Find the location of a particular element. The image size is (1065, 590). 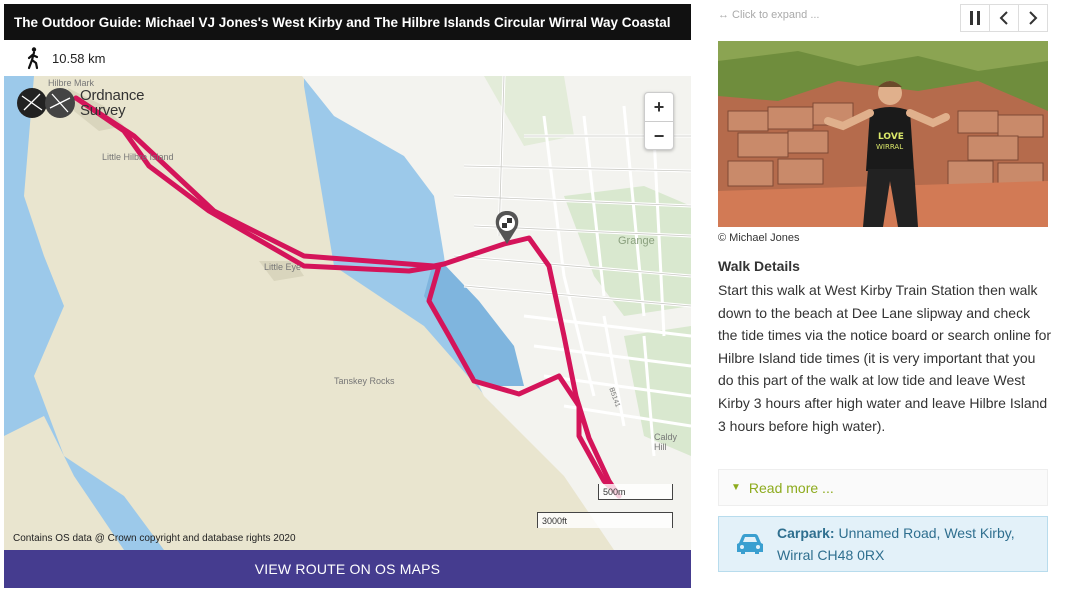

os-logo-text-2: Survey is located at coordinates (103, 110).